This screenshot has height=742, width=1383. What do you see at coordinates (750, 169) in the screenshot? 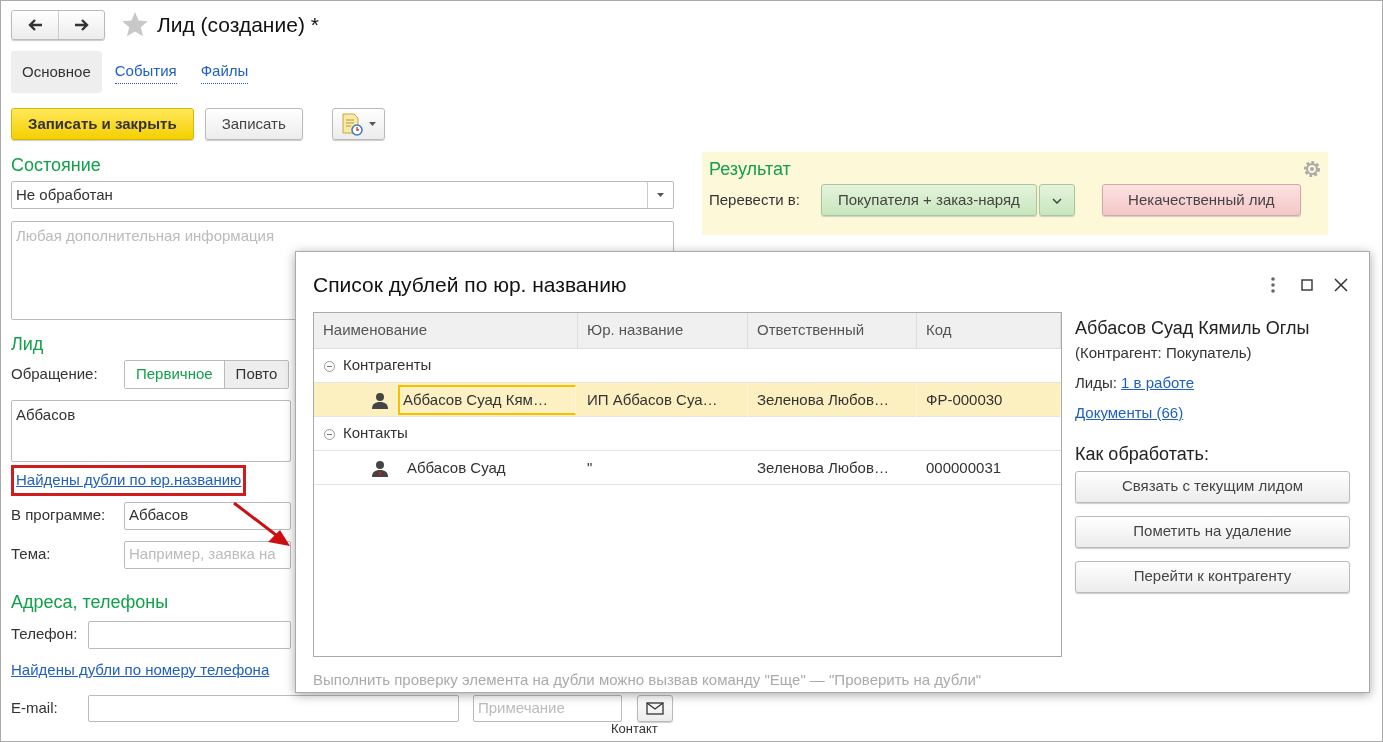
I see `section-heading: Результат` at bounding box center [750, 169].